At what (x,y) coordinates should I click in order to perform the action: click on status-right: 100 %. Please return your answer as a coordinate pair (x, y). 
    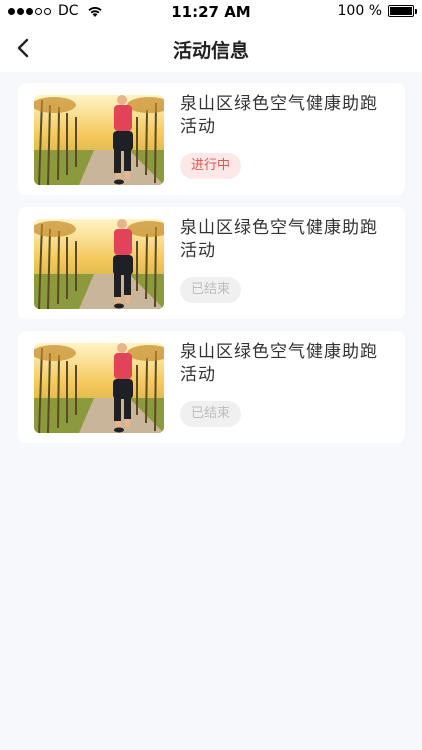
    Looking at the image, I should click on (377, 11).